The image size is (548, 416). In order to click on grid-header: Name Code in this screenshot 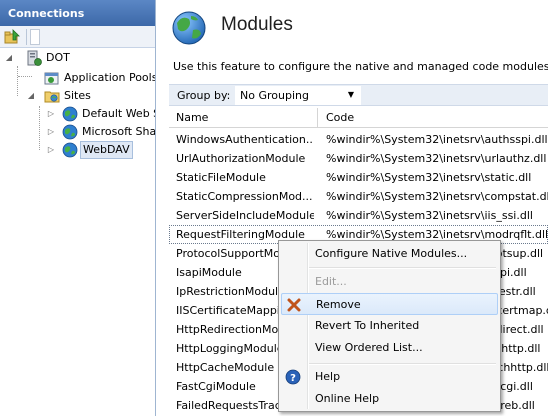, I will do `click(358, 118)`.